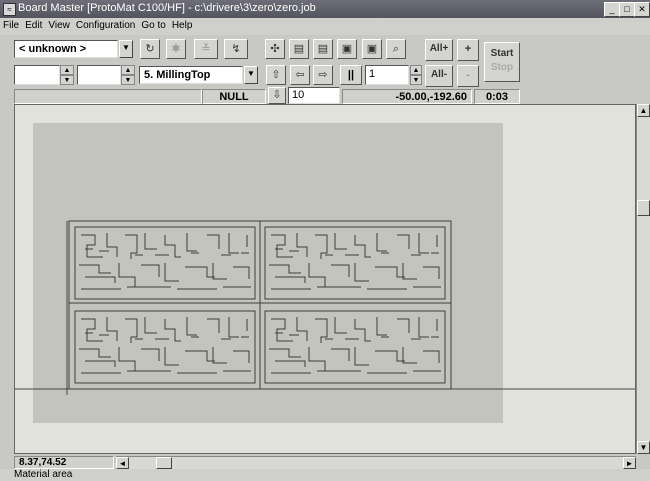 Image resolution: width=650 pixels, height=481 pixels. What do you see at coordinates (416, 80) in the screenshot?
I see `step-down-icon: ▼` at bounding box center [416, 80].